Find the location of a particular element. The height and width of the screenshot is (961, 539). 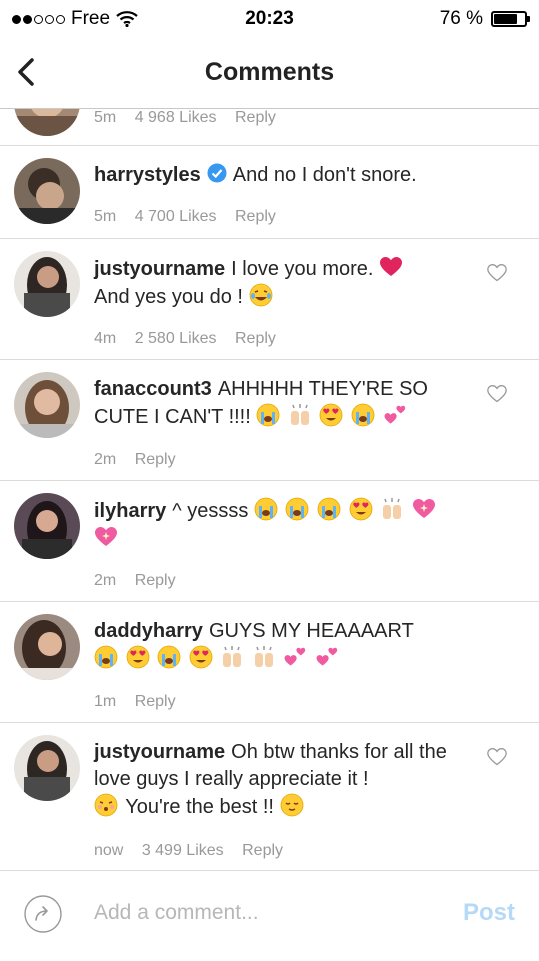

comment-username: fanaccount3 is located at coordinates (153, 389).